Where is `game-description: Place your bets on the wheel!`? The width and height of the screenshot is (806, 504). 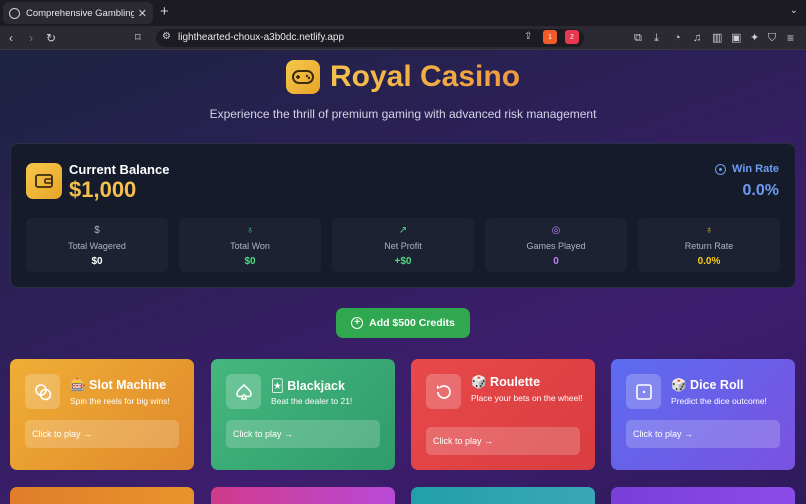 game-description: Place your bets on the wheel! is located at coordinates (527, 398).